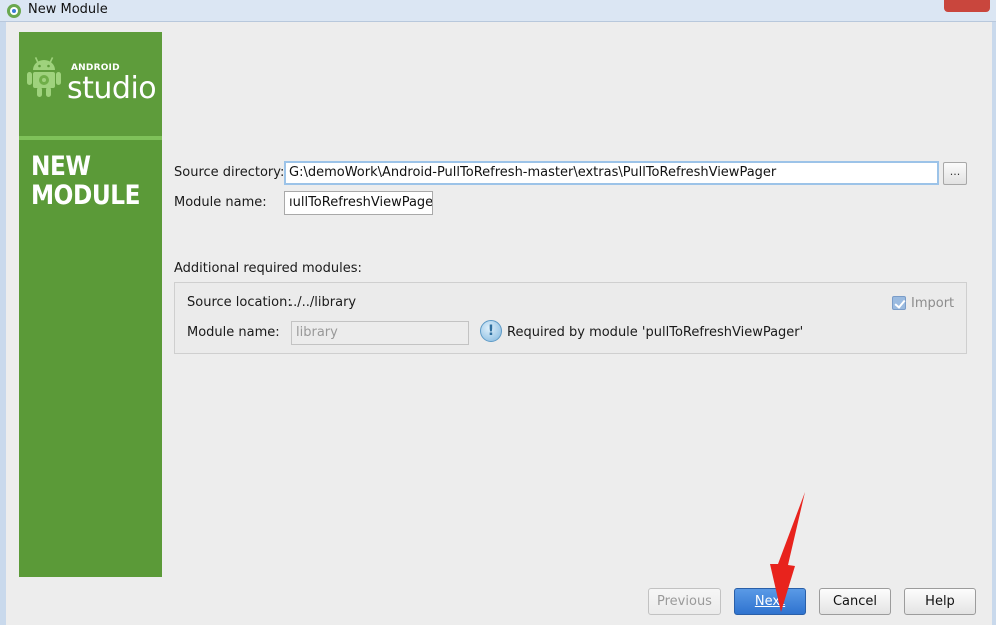 The image size is (996, 625). Describe the element at coordinates (239, 302) in the screenshot. I see `source-location-label: Source location:` at that location.